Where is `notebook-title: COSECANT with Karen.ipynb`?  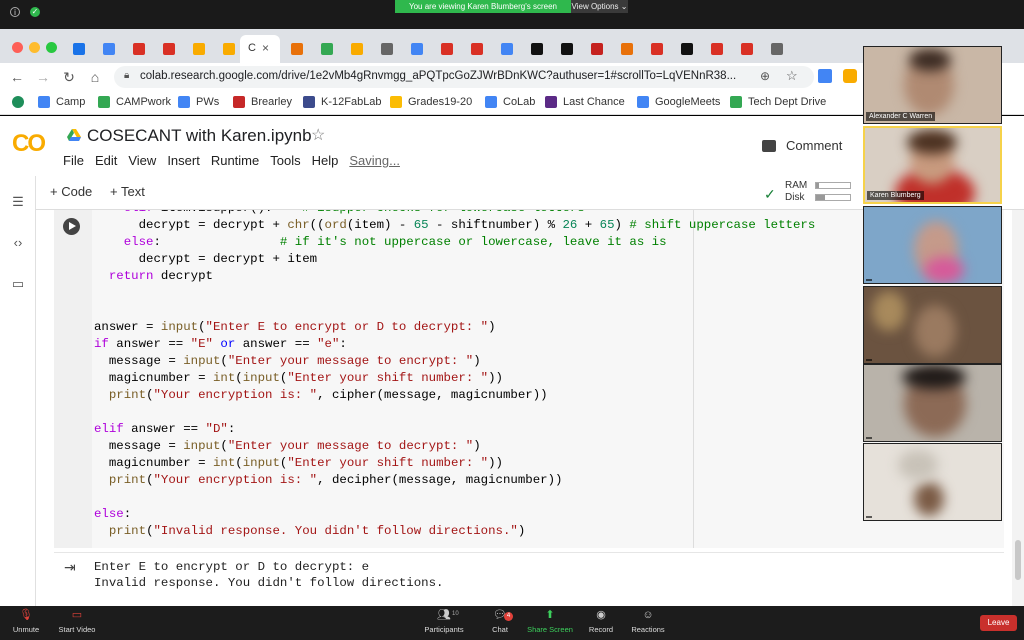 notebook-title: COSECANT with Karen.ipynb is located at coordinates (199, 136).